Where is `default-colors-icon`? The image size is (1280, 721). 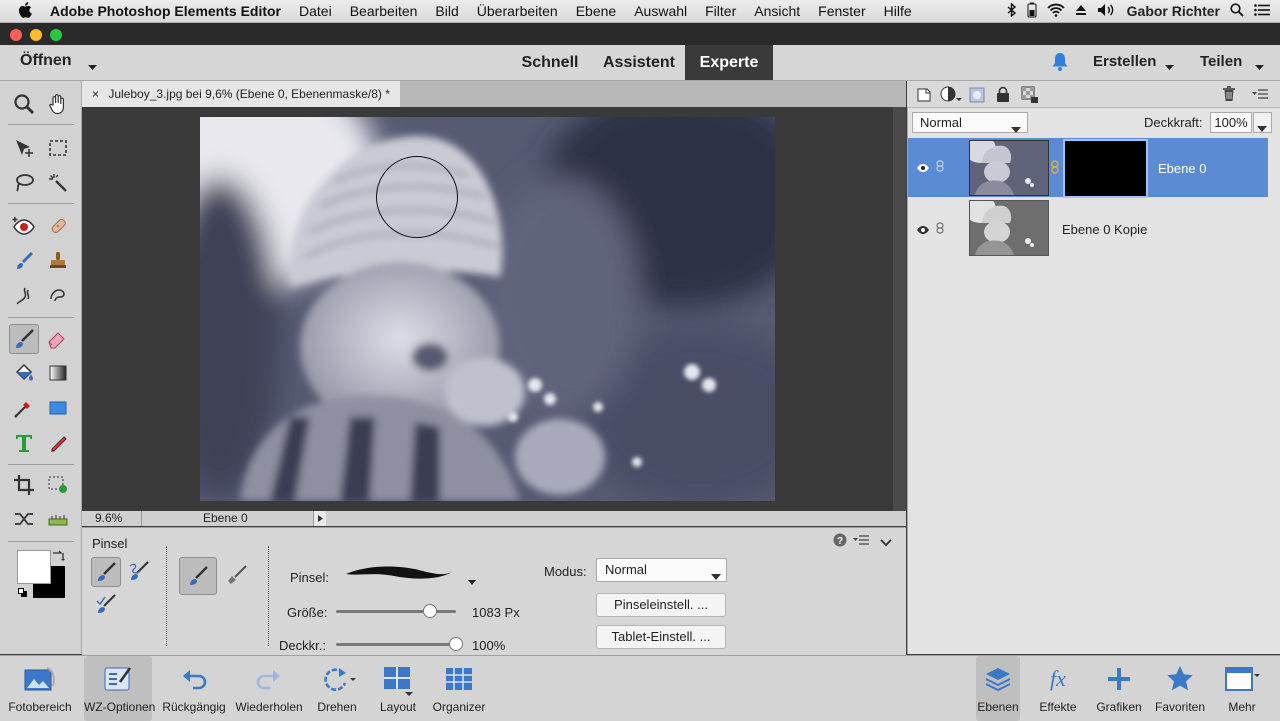 default-colors-icon is located at coordinates (23, 593).